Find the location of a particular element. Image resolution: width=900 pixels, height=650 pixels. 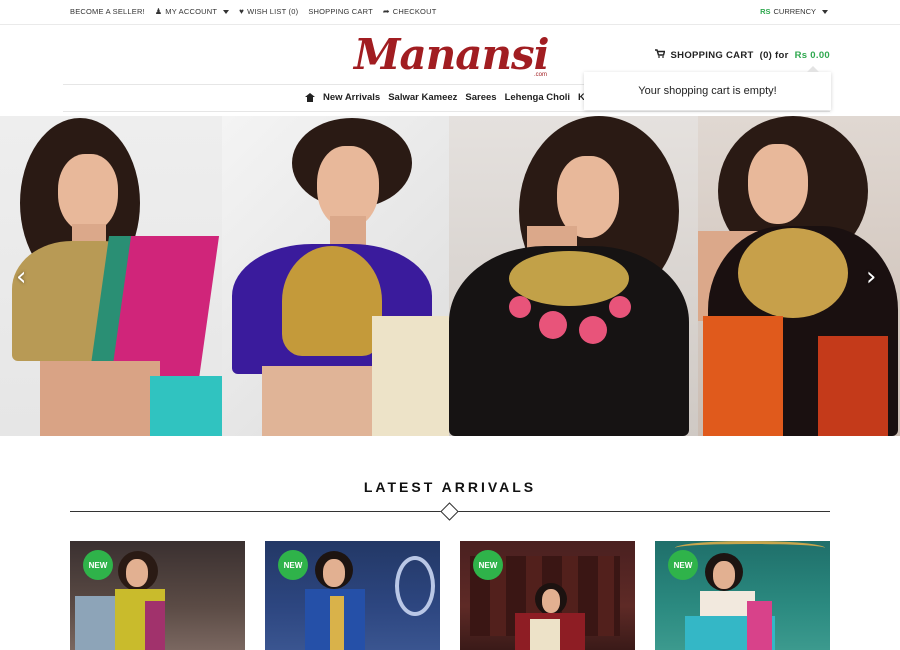

become-seller-link: BECOME A SELLER! is located at coordinates (107, 11).